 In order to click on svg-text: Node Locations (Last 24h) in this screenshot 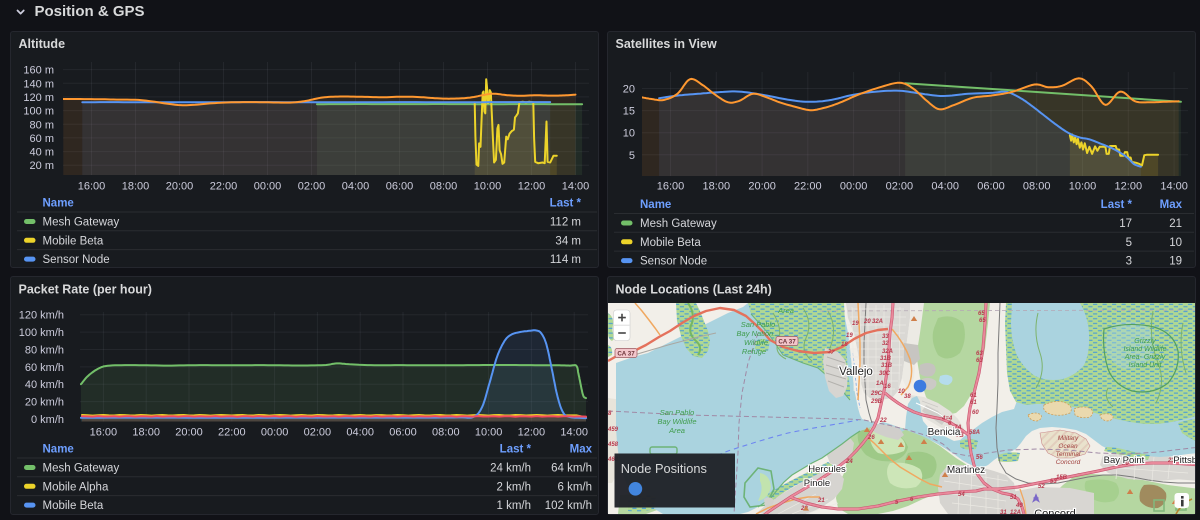, I will do `click(694, 290)`.